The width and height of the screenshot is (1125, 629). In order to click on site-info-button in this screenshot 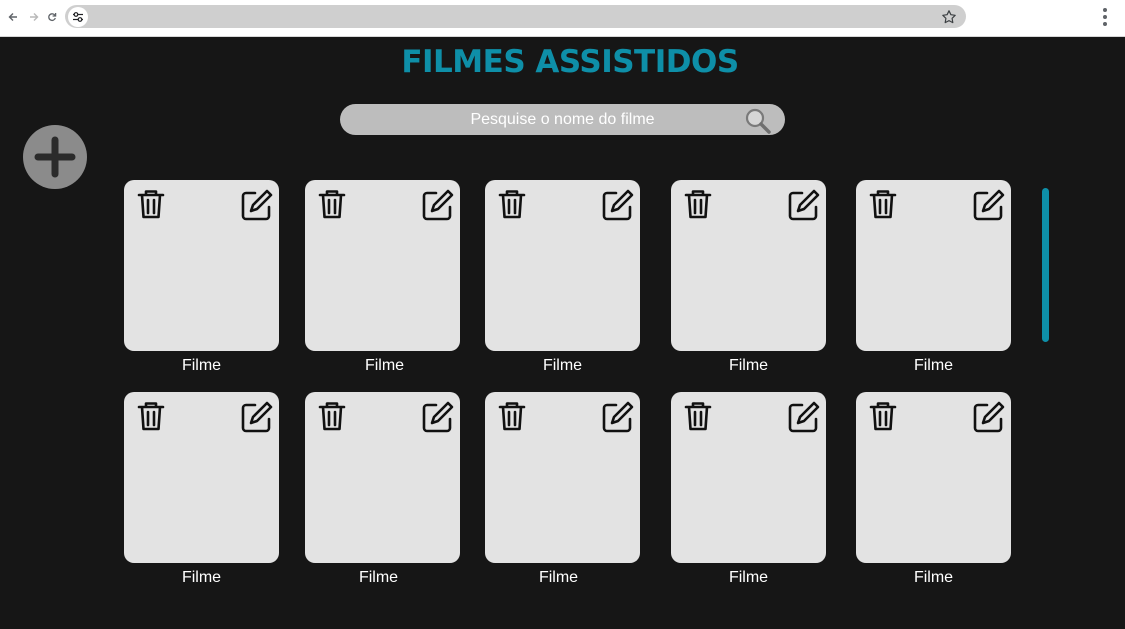, I will do `click(78, 17)`.